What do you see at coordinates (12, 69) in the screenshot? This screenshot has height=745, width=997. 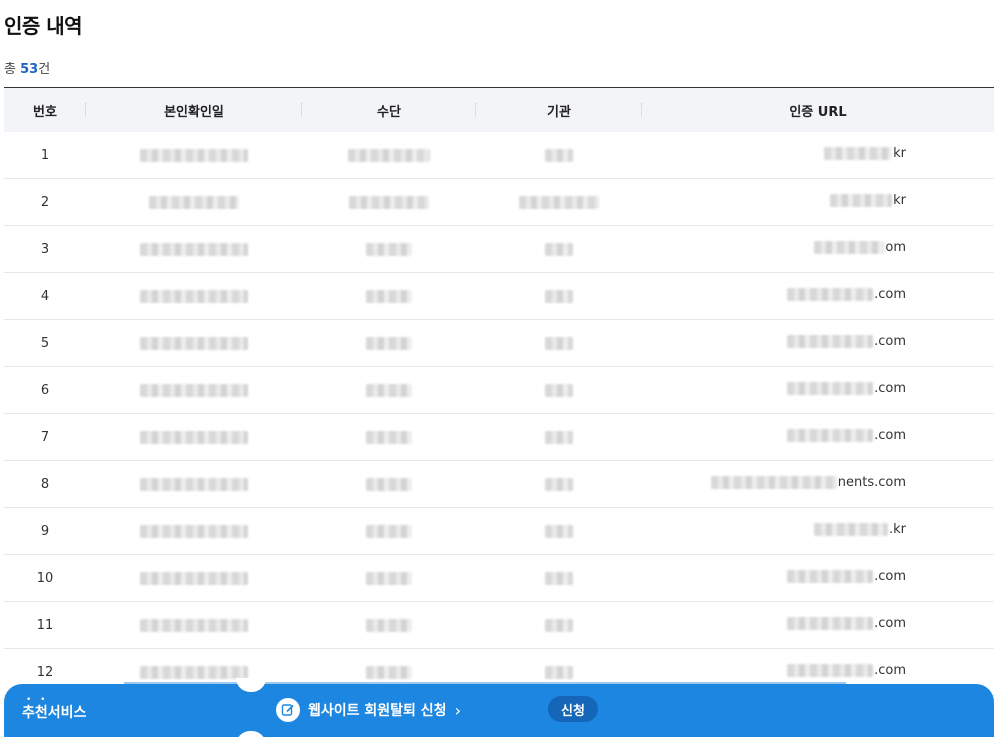 I see `count-prefix: 총` at bounding box center [12, 69].